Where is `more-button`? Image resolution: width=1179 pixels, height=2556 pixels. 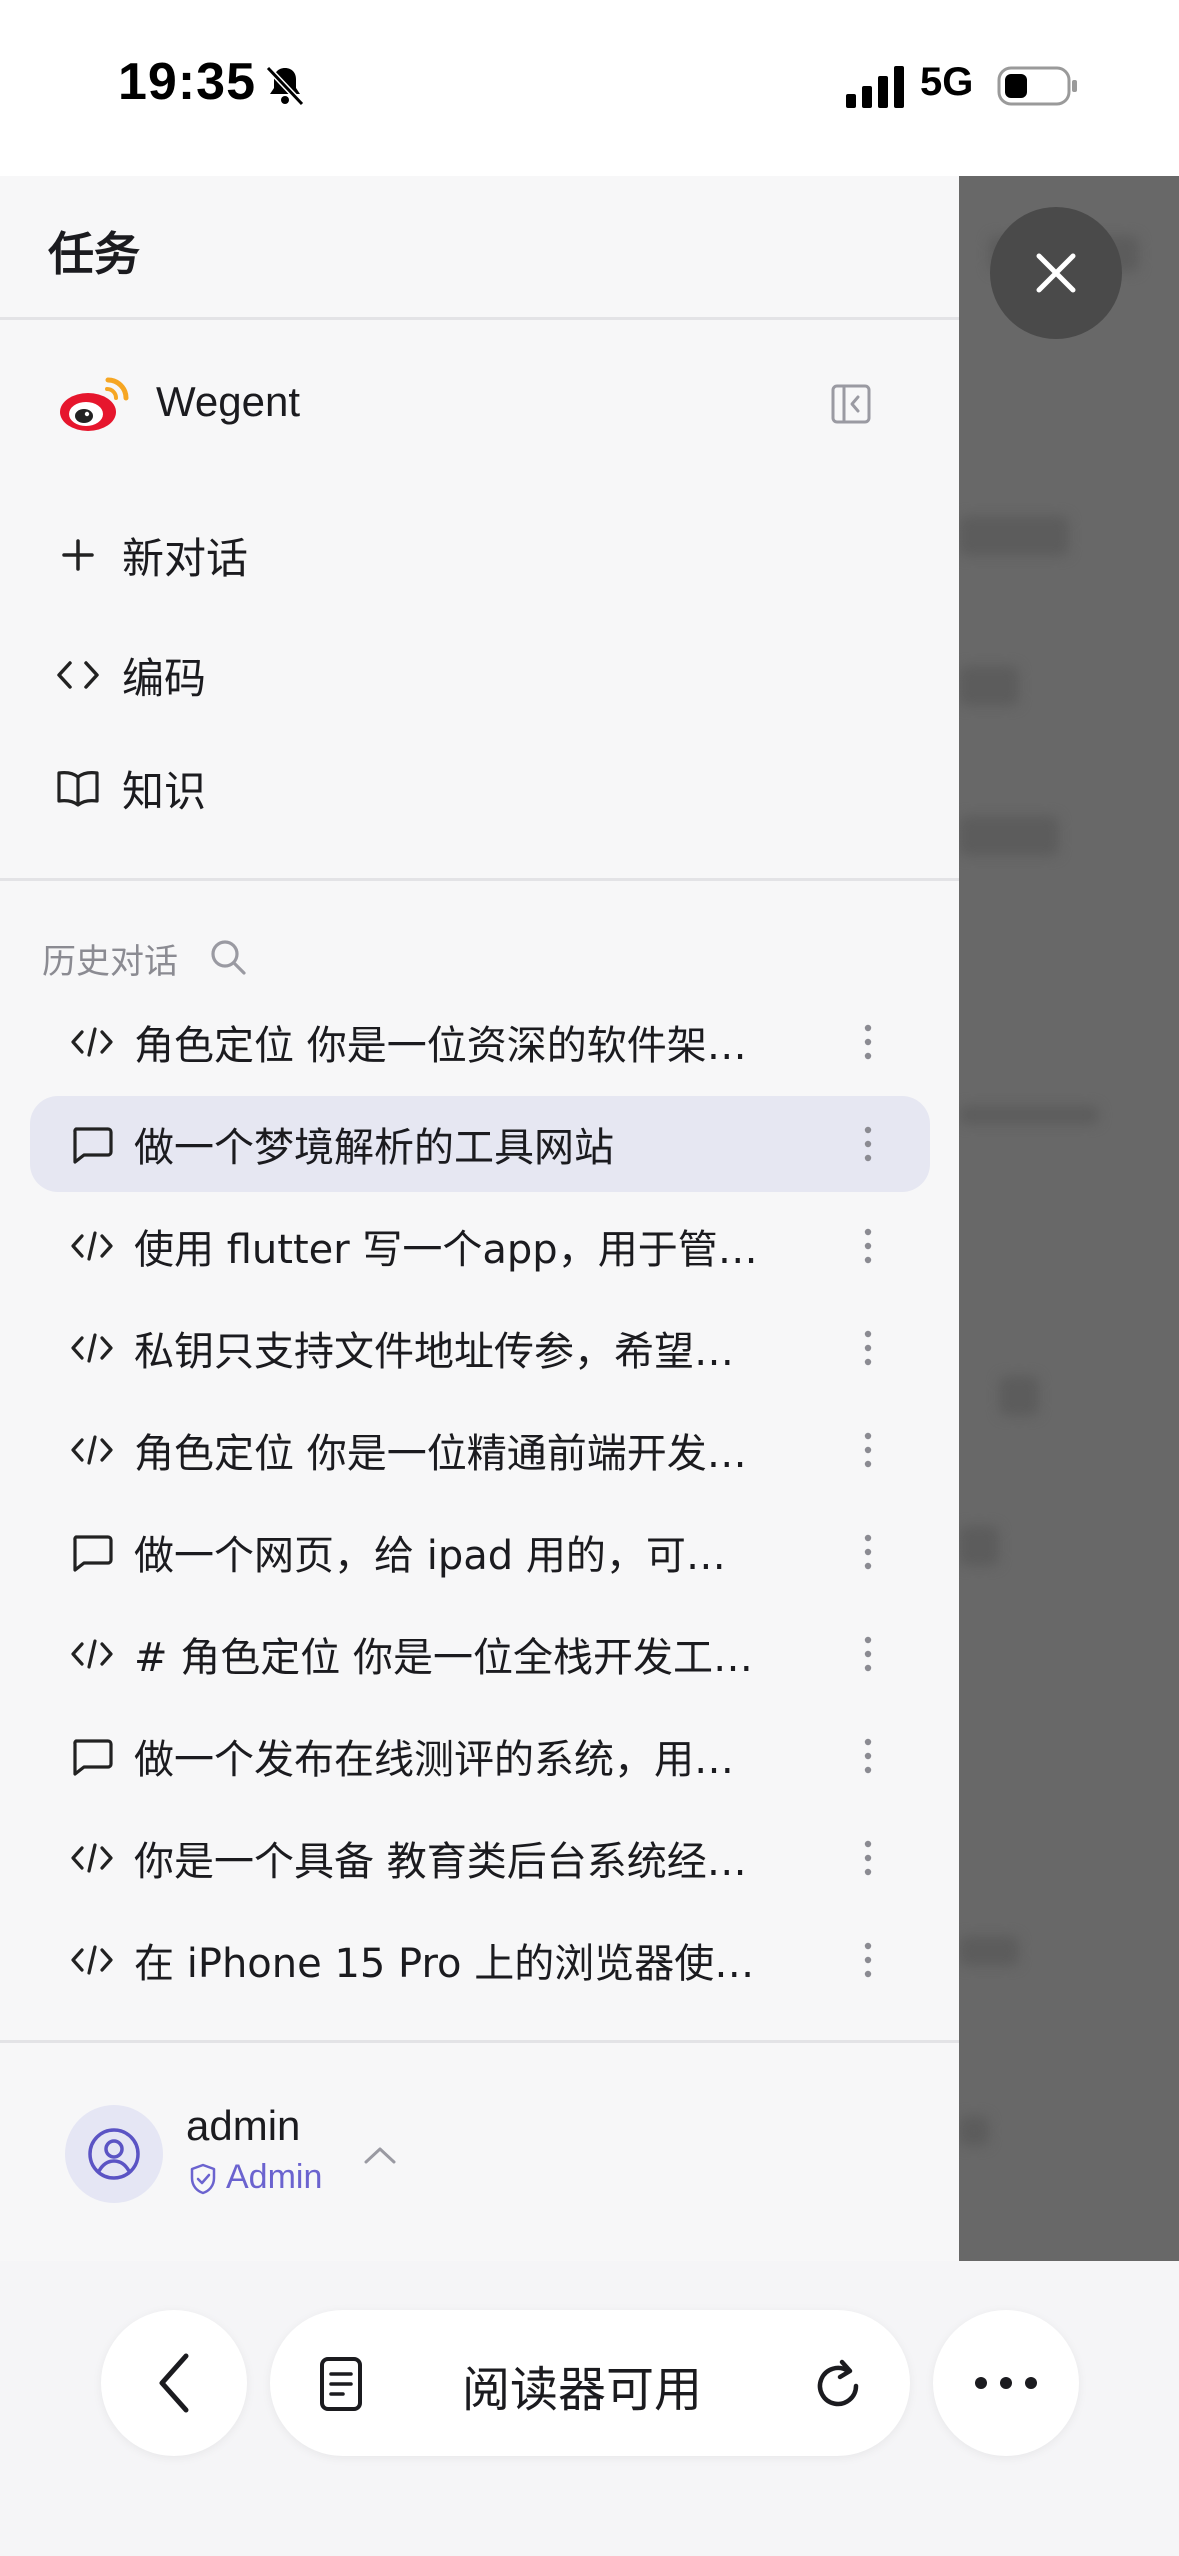
more-button is located at coordinates (1006, 2383).